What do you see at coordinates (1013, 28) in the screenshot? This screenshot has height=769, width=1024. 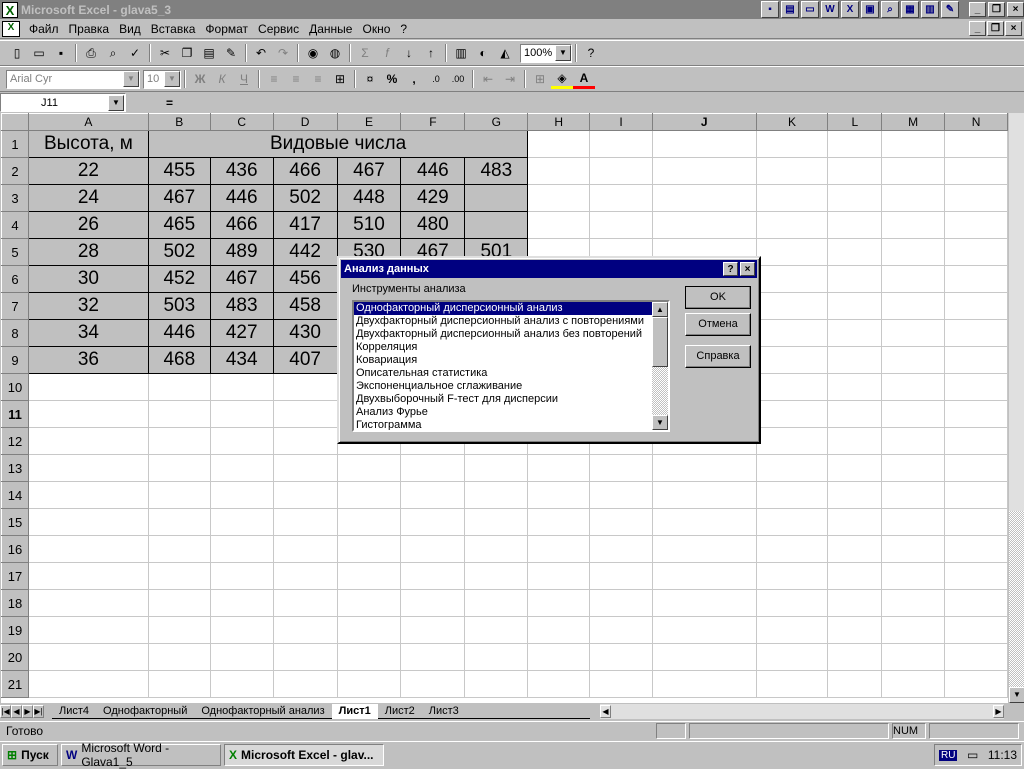 I see `doc-close-button: ×` at bounding box center [1013, 28].